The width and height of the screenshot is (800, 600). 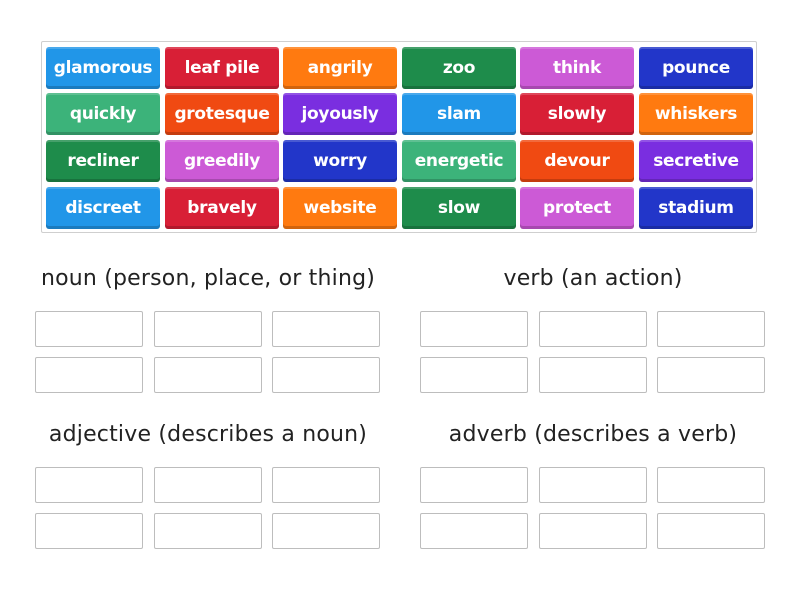 I want to click on word-tile: stadium, so click(x=696, y=208).